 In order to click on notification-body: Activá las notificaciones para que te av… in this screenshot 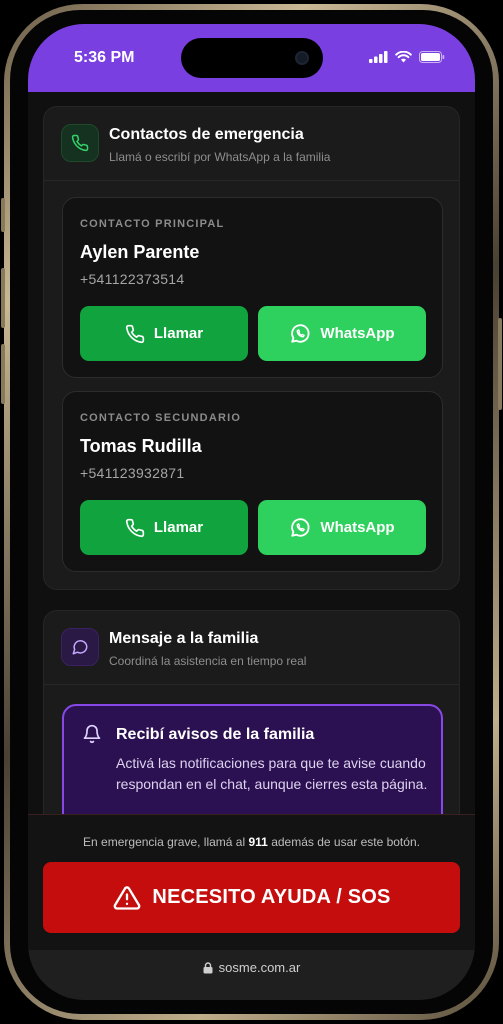, I will do `click(272, 773)`.